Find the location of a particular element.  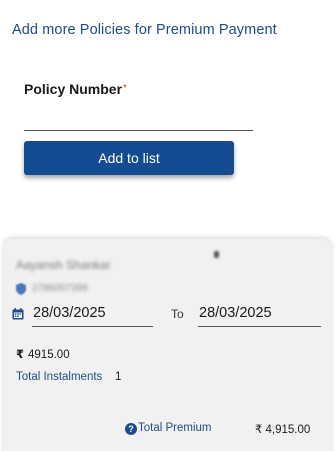

to-date-field: 28/03/2025 is located at coordinates (259, 314).